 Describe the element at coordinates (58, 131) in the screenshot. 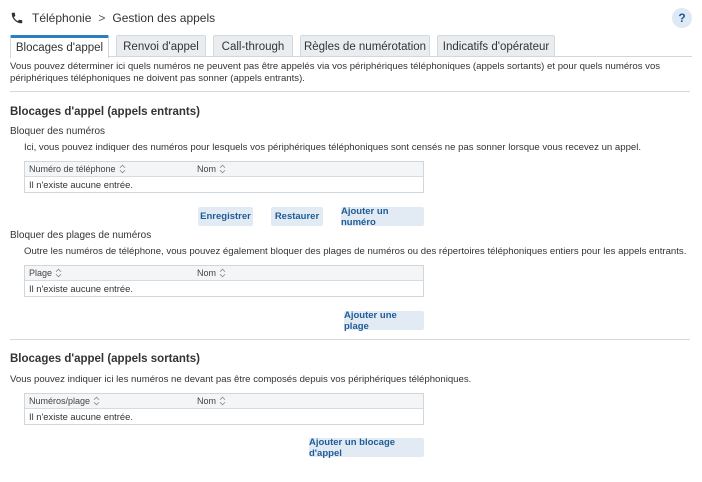

I see `block-numbers-title: Bloquer des numéros` at that location.